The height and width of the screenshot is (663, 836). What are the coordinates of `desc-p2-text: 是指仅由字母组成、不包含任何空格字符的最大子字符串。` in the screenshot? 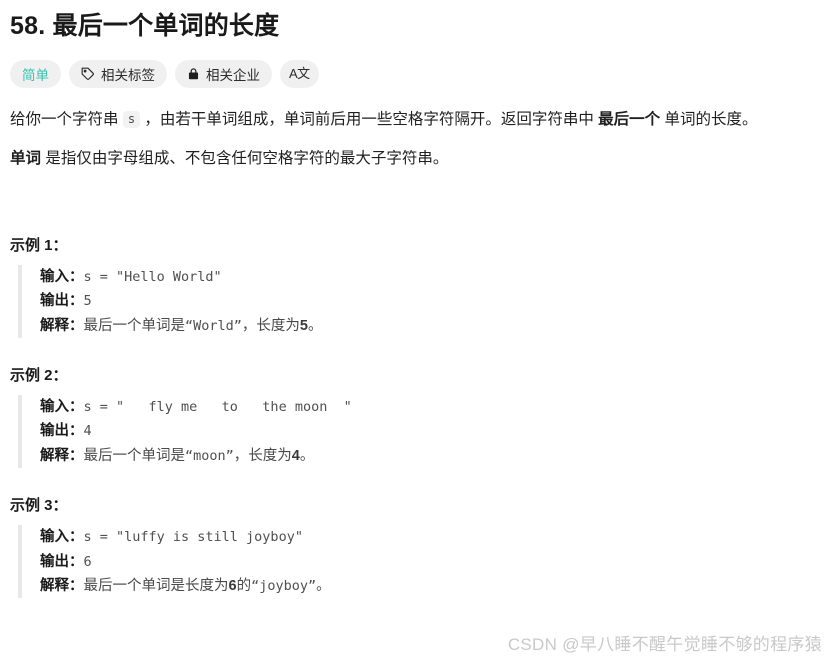 It's located at (245, 158).